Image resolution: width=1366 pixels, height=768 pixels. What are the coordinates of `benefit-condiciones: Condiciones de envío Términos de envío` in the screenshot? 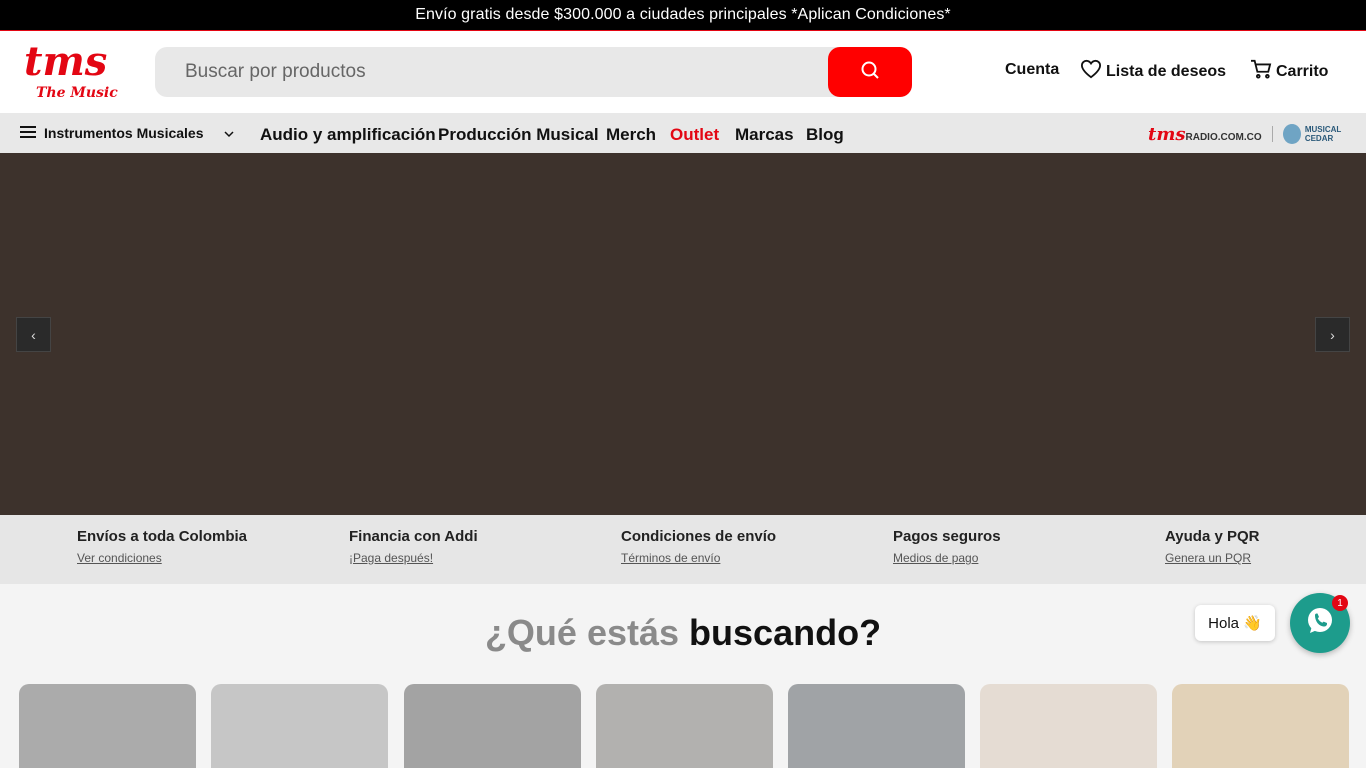 It's located at (698, 547).